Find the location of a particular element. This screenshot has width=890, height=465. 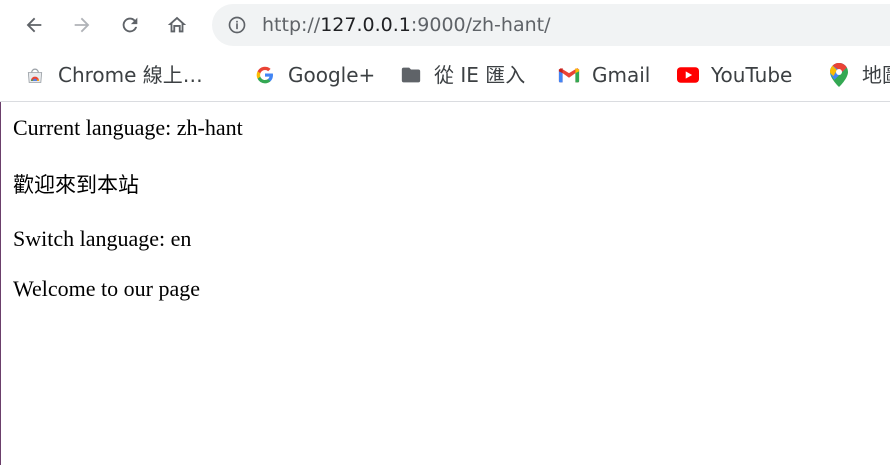

maps-pin-icon is located at coordinates (839, 75).